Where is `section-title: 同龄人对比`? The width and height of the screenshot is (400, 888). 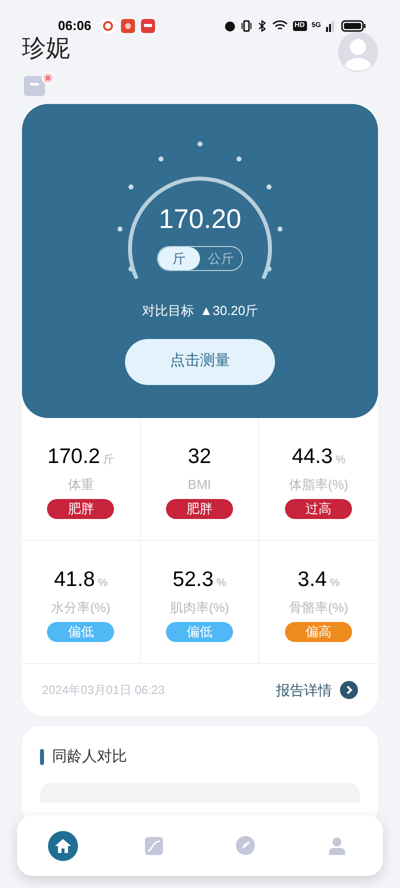
section-title: 同龄人对比 is located at coordinates (89, 757).